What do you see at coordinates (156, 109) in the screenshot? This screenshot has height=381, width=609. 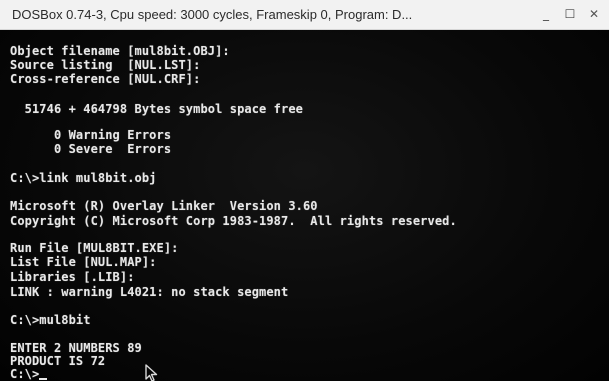 I see `terminal-line: 51746 + 464798 Bytes symbol space free` at bounding box center [156, 109].